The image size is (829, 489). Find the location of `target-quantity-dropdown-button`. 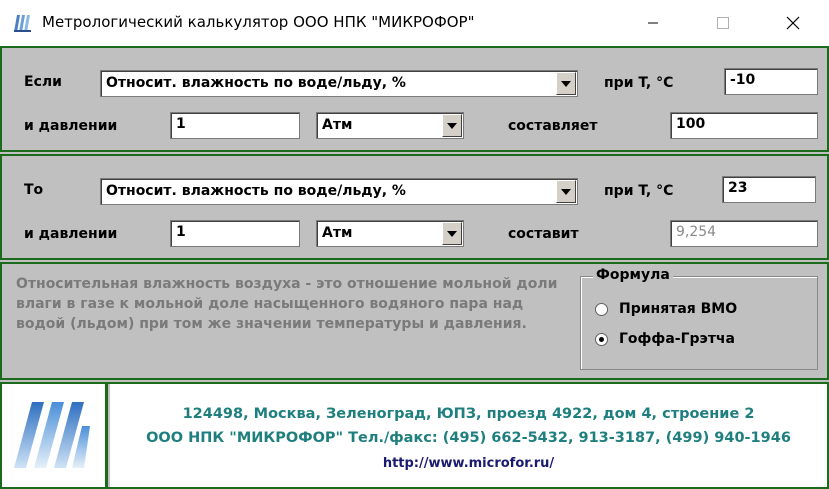

target-quantity-dropdown-button is located at coordinates (566, 191).